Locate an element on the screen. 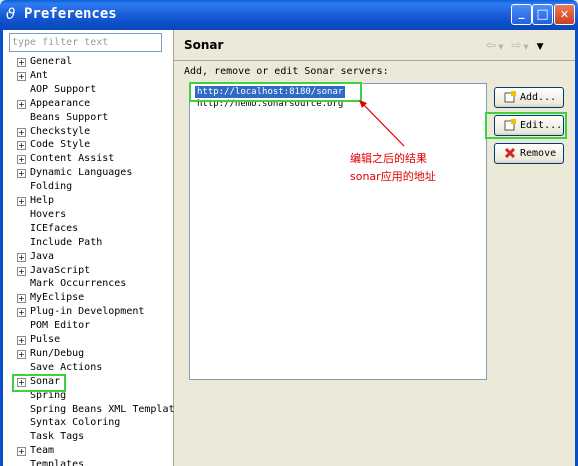 This screenshot has height=466, width=578. close-button: ✕ is located at coordinates (564, 14).